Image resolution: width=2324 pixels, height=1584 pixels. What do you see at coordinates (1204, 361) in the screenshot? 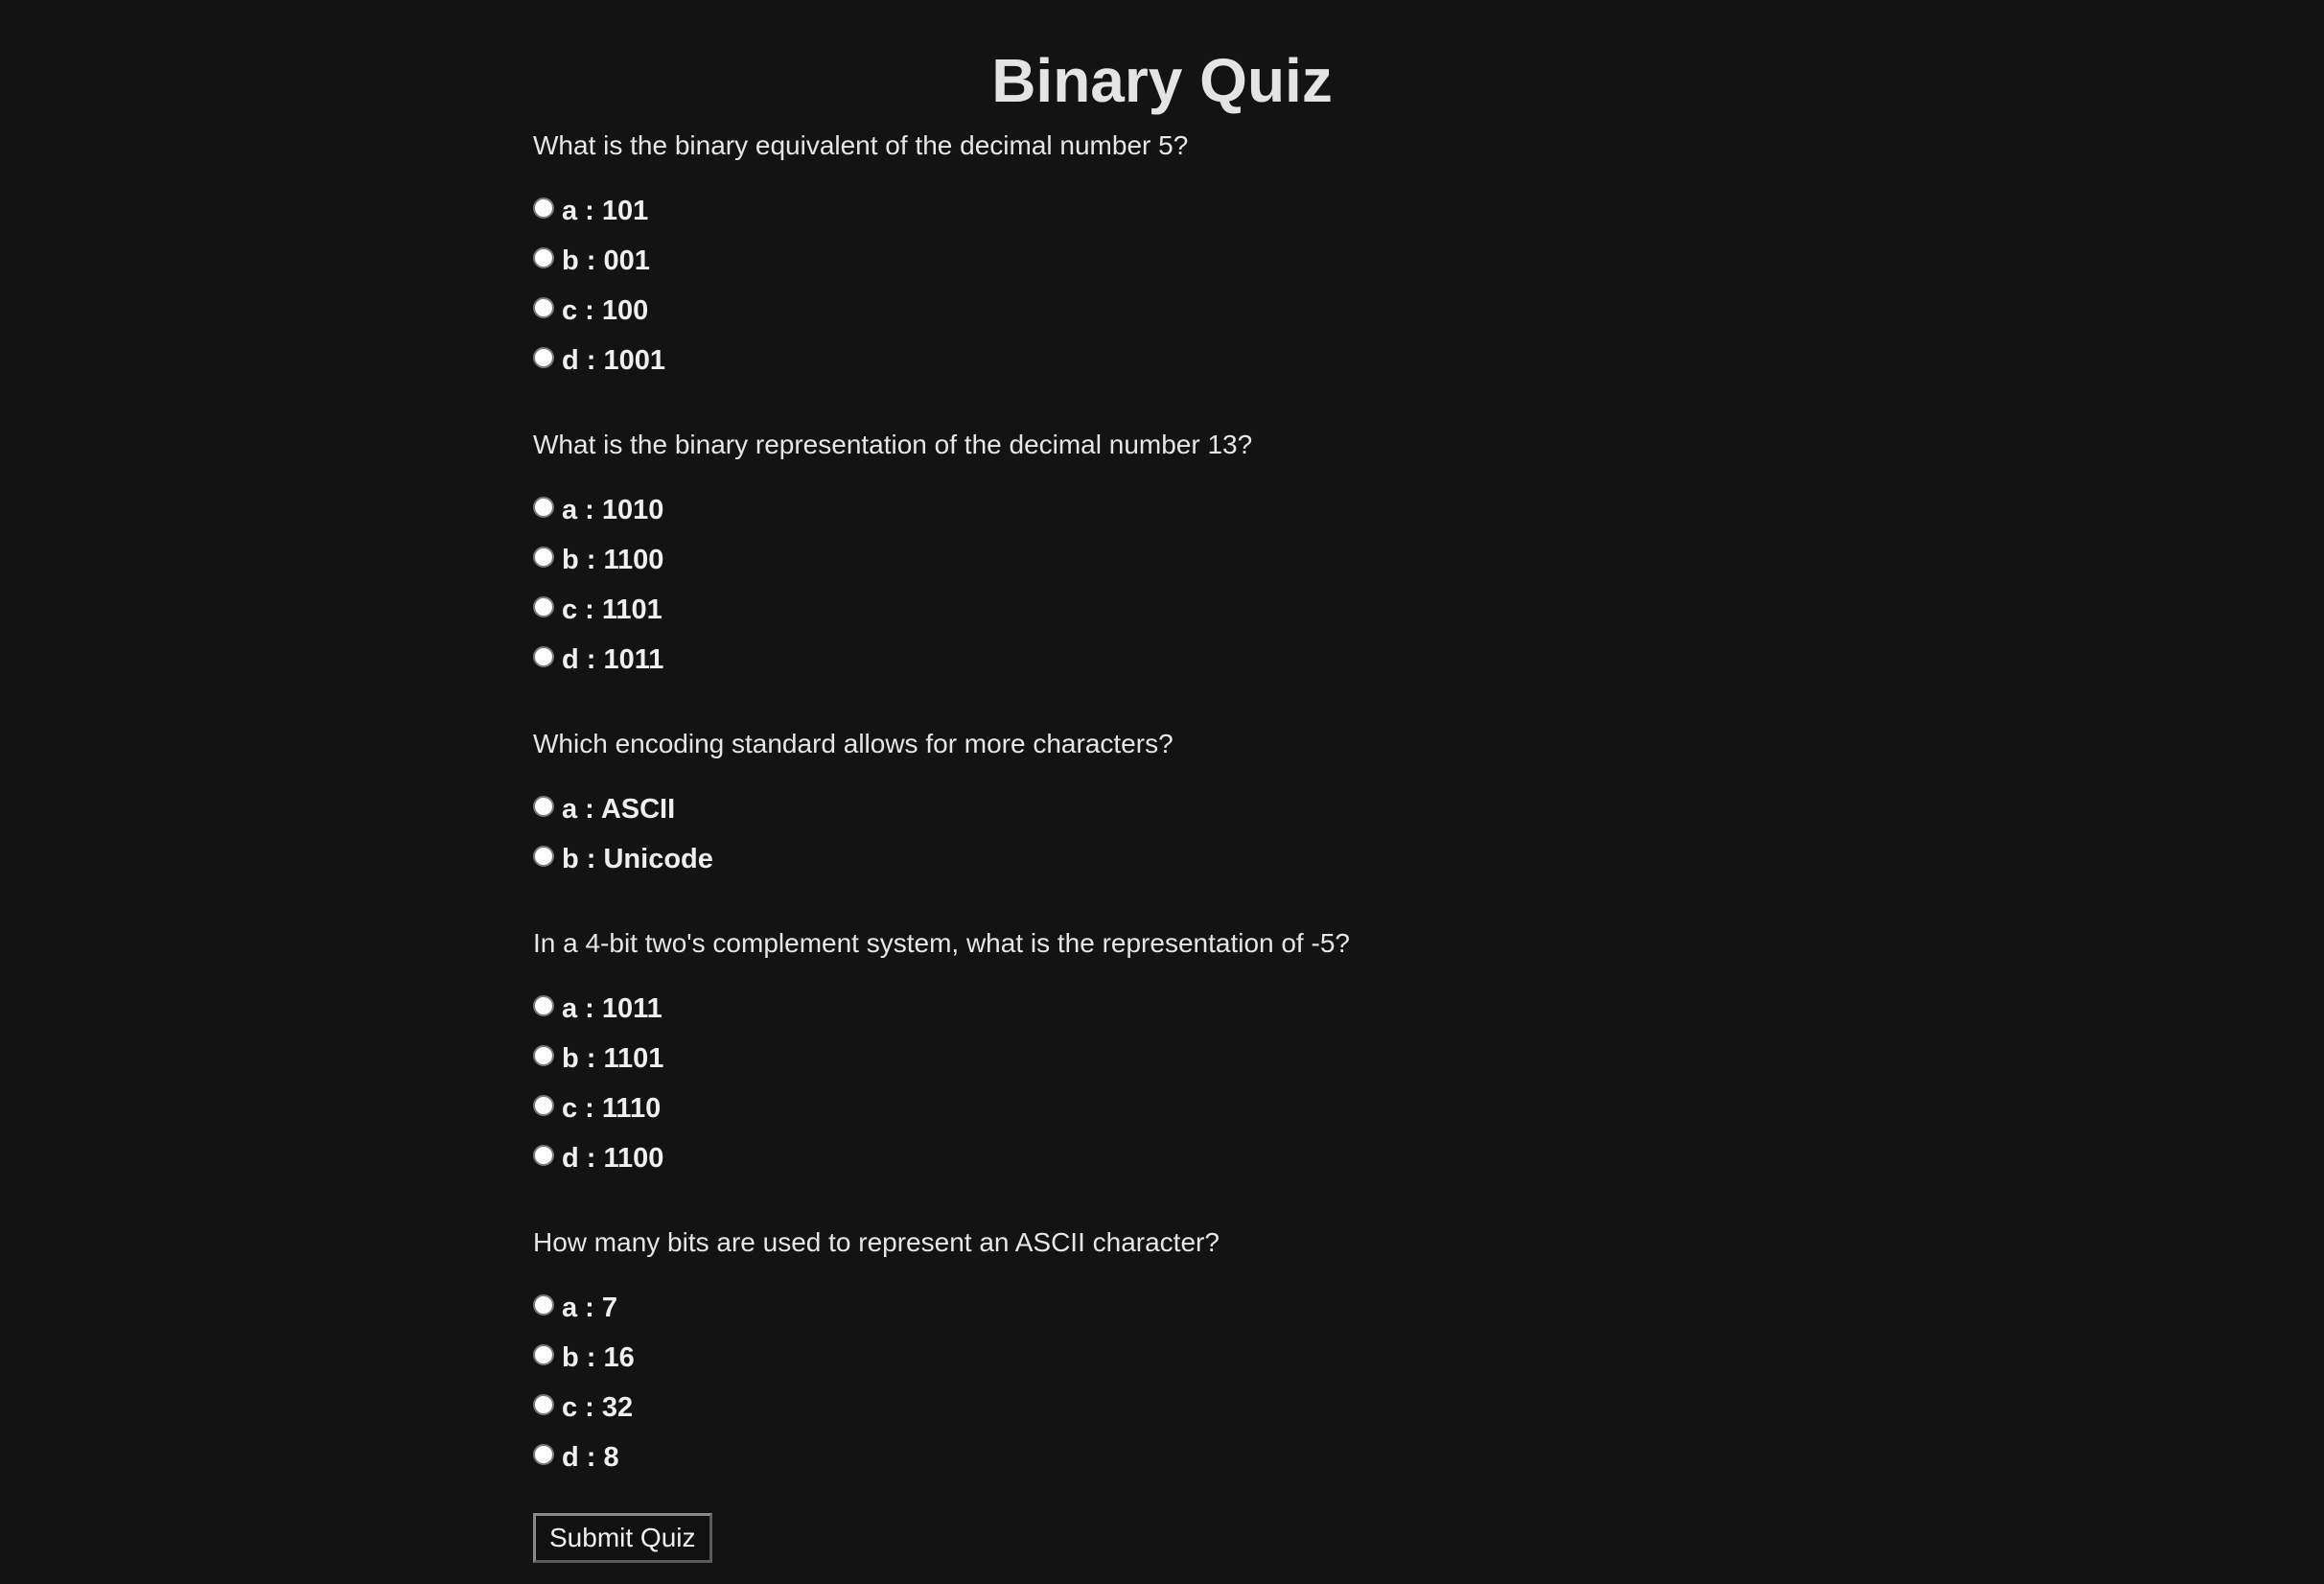
I see `option-d: d : 1001` at bounding box center [1204, 361].